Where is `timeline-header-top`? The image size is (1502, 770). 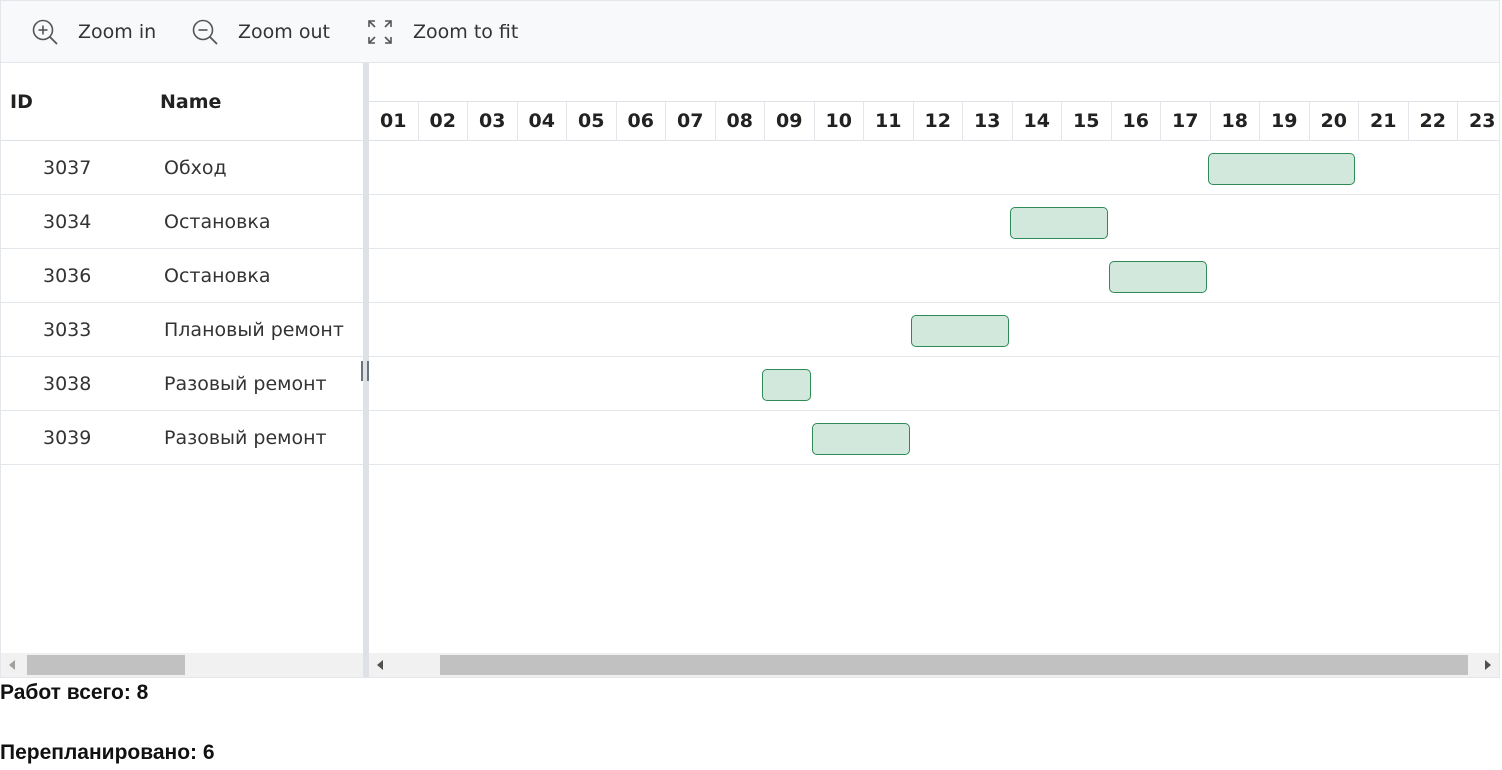
timeline-header-top is located at coordinates (934, 82).